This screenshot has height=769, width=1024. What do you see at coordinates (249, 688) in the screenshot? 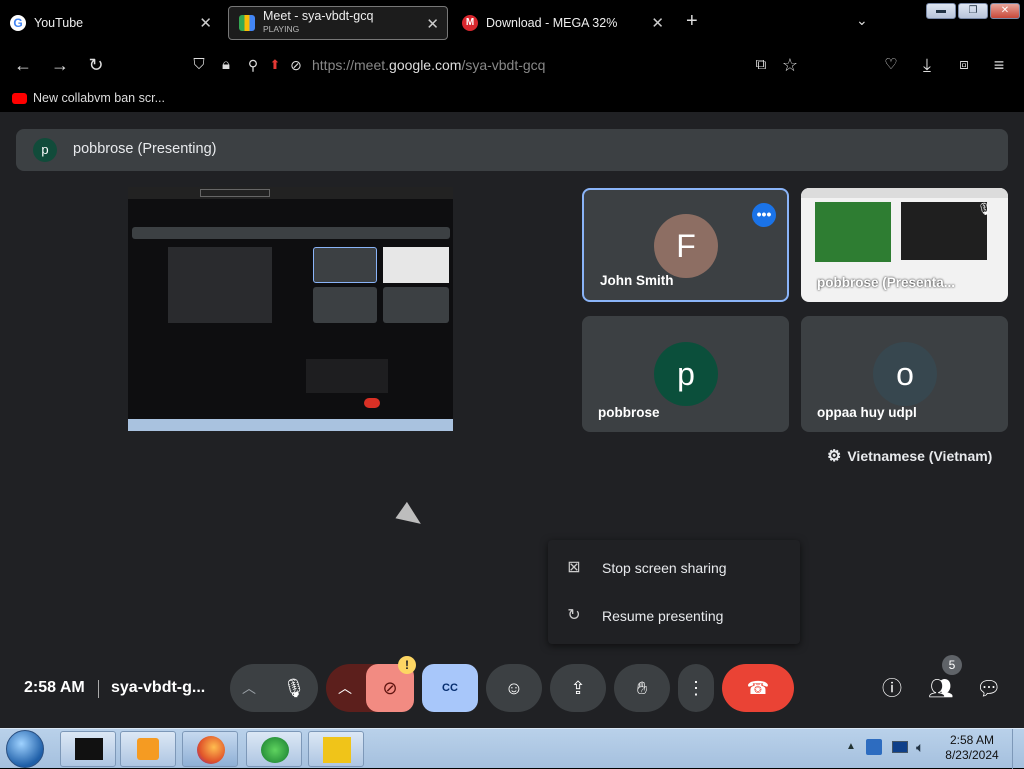
I see `audio-options-chevron-icon: ︿` at bounding box center [249, 688].